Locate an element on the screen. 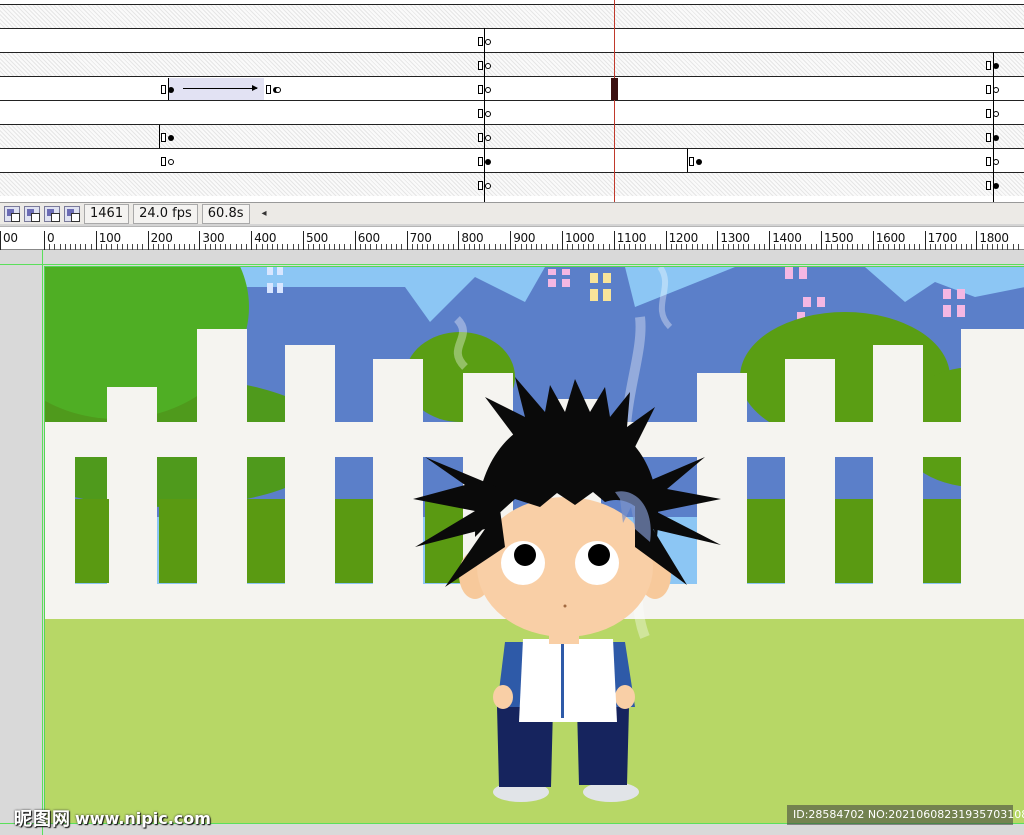 Image resolution: width=1024 pixels, height=835 pixels. ruler-tick-label: 1000 is located at coordinates (580, 238).